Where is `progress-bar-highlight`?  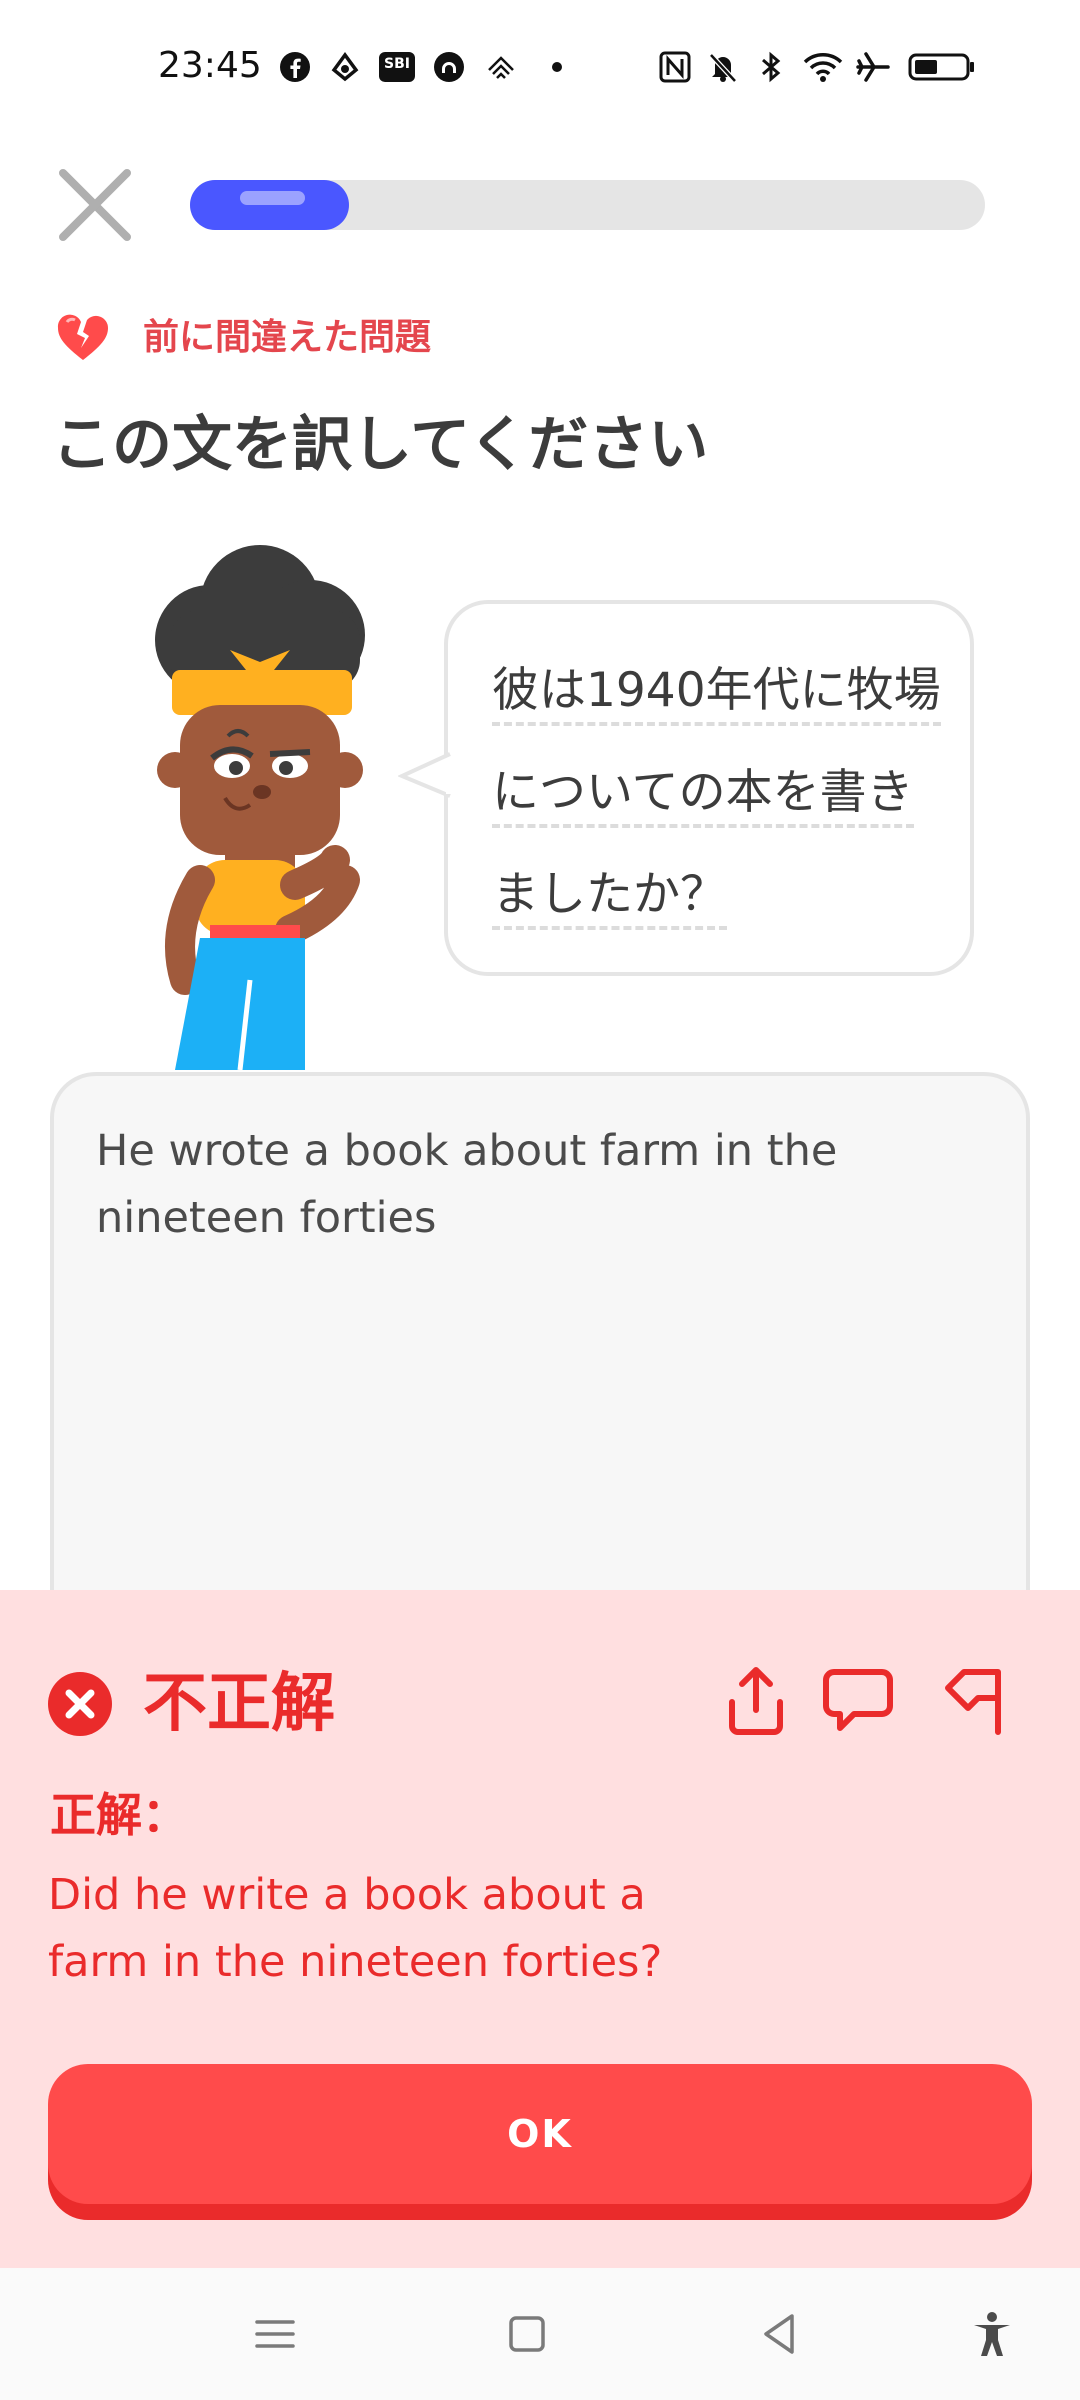 progress-bar-highlight is located at coordinates (272, 198).